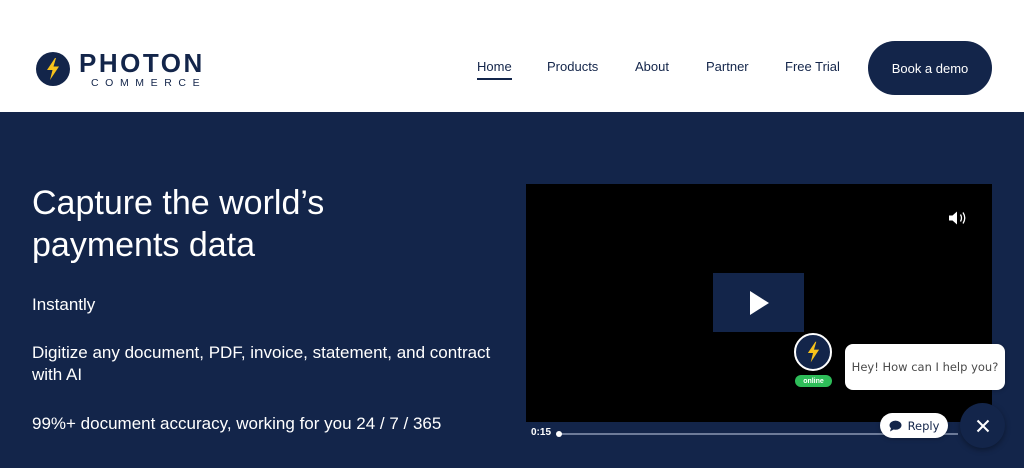 This screenshot has height=468, width=1024. I want to click on chat-greeting-text: Hey! How can I help you?, so click(925, 367).